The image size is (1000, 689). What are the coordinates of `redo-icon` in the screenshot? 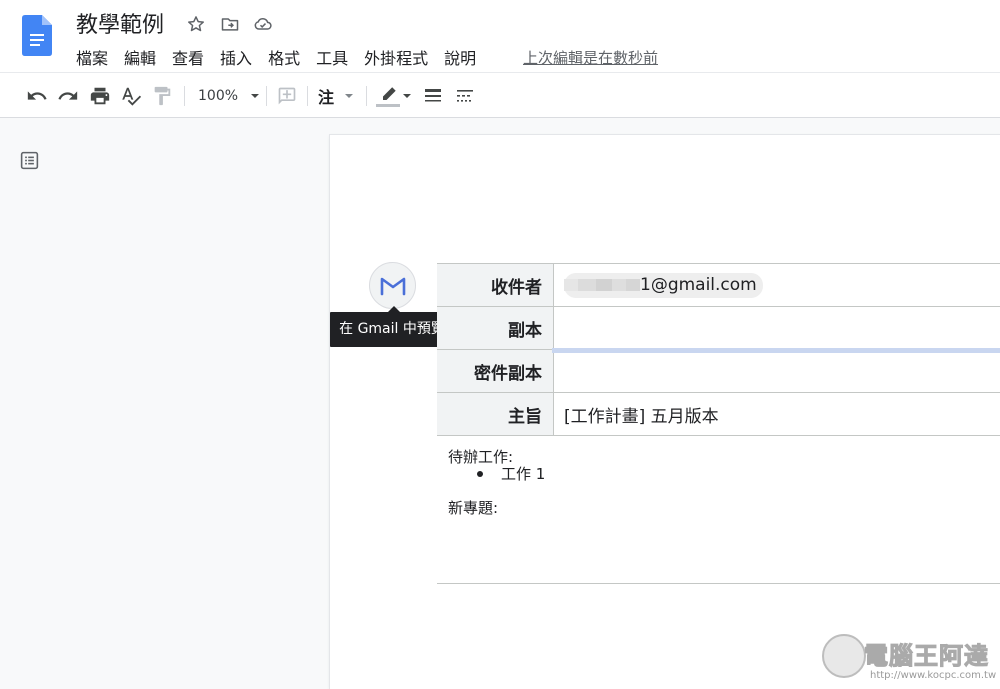 It's located at (68, 95).